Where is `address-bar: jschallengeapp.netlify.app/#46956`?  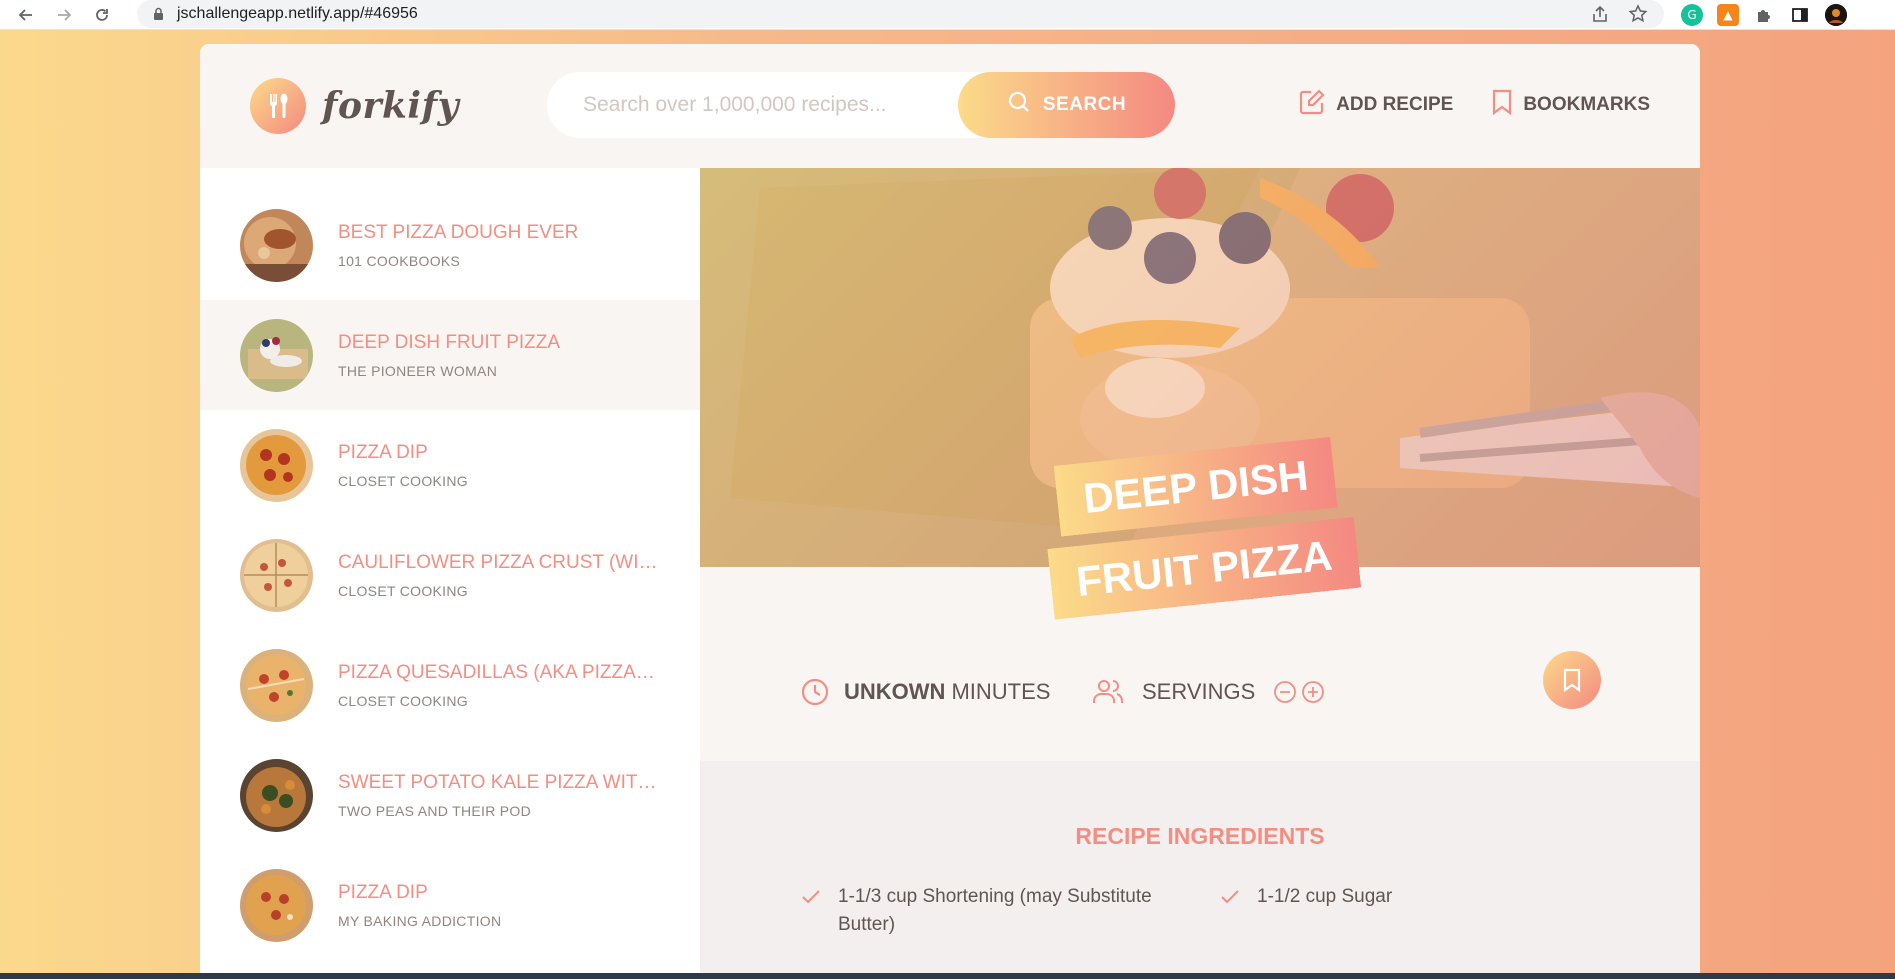
address-bar: jschallengeapp.netlify.app/#46956 is located at coordinates (900, 14).